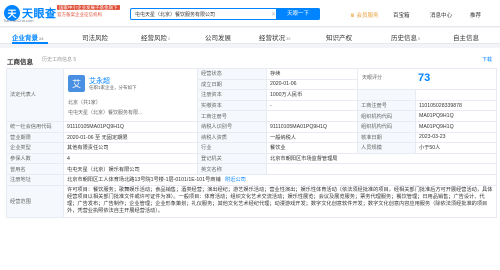 The image size is (500, 270). What do you see at coordinates (35, 158) in the screenshot?
I see `insured-label: 参保人数` at bounding box center [35, 158].